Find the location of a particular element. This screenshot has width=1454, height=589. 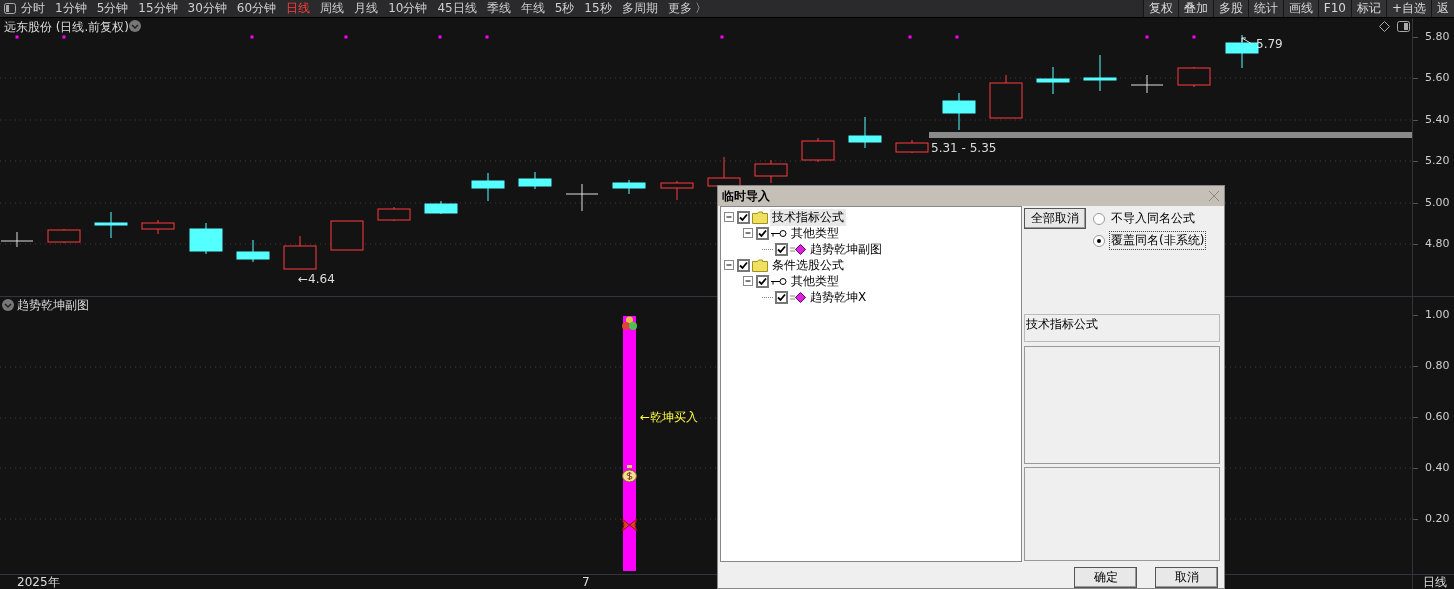

dialog-button: 取消 is located at coordinates (1186, 577).